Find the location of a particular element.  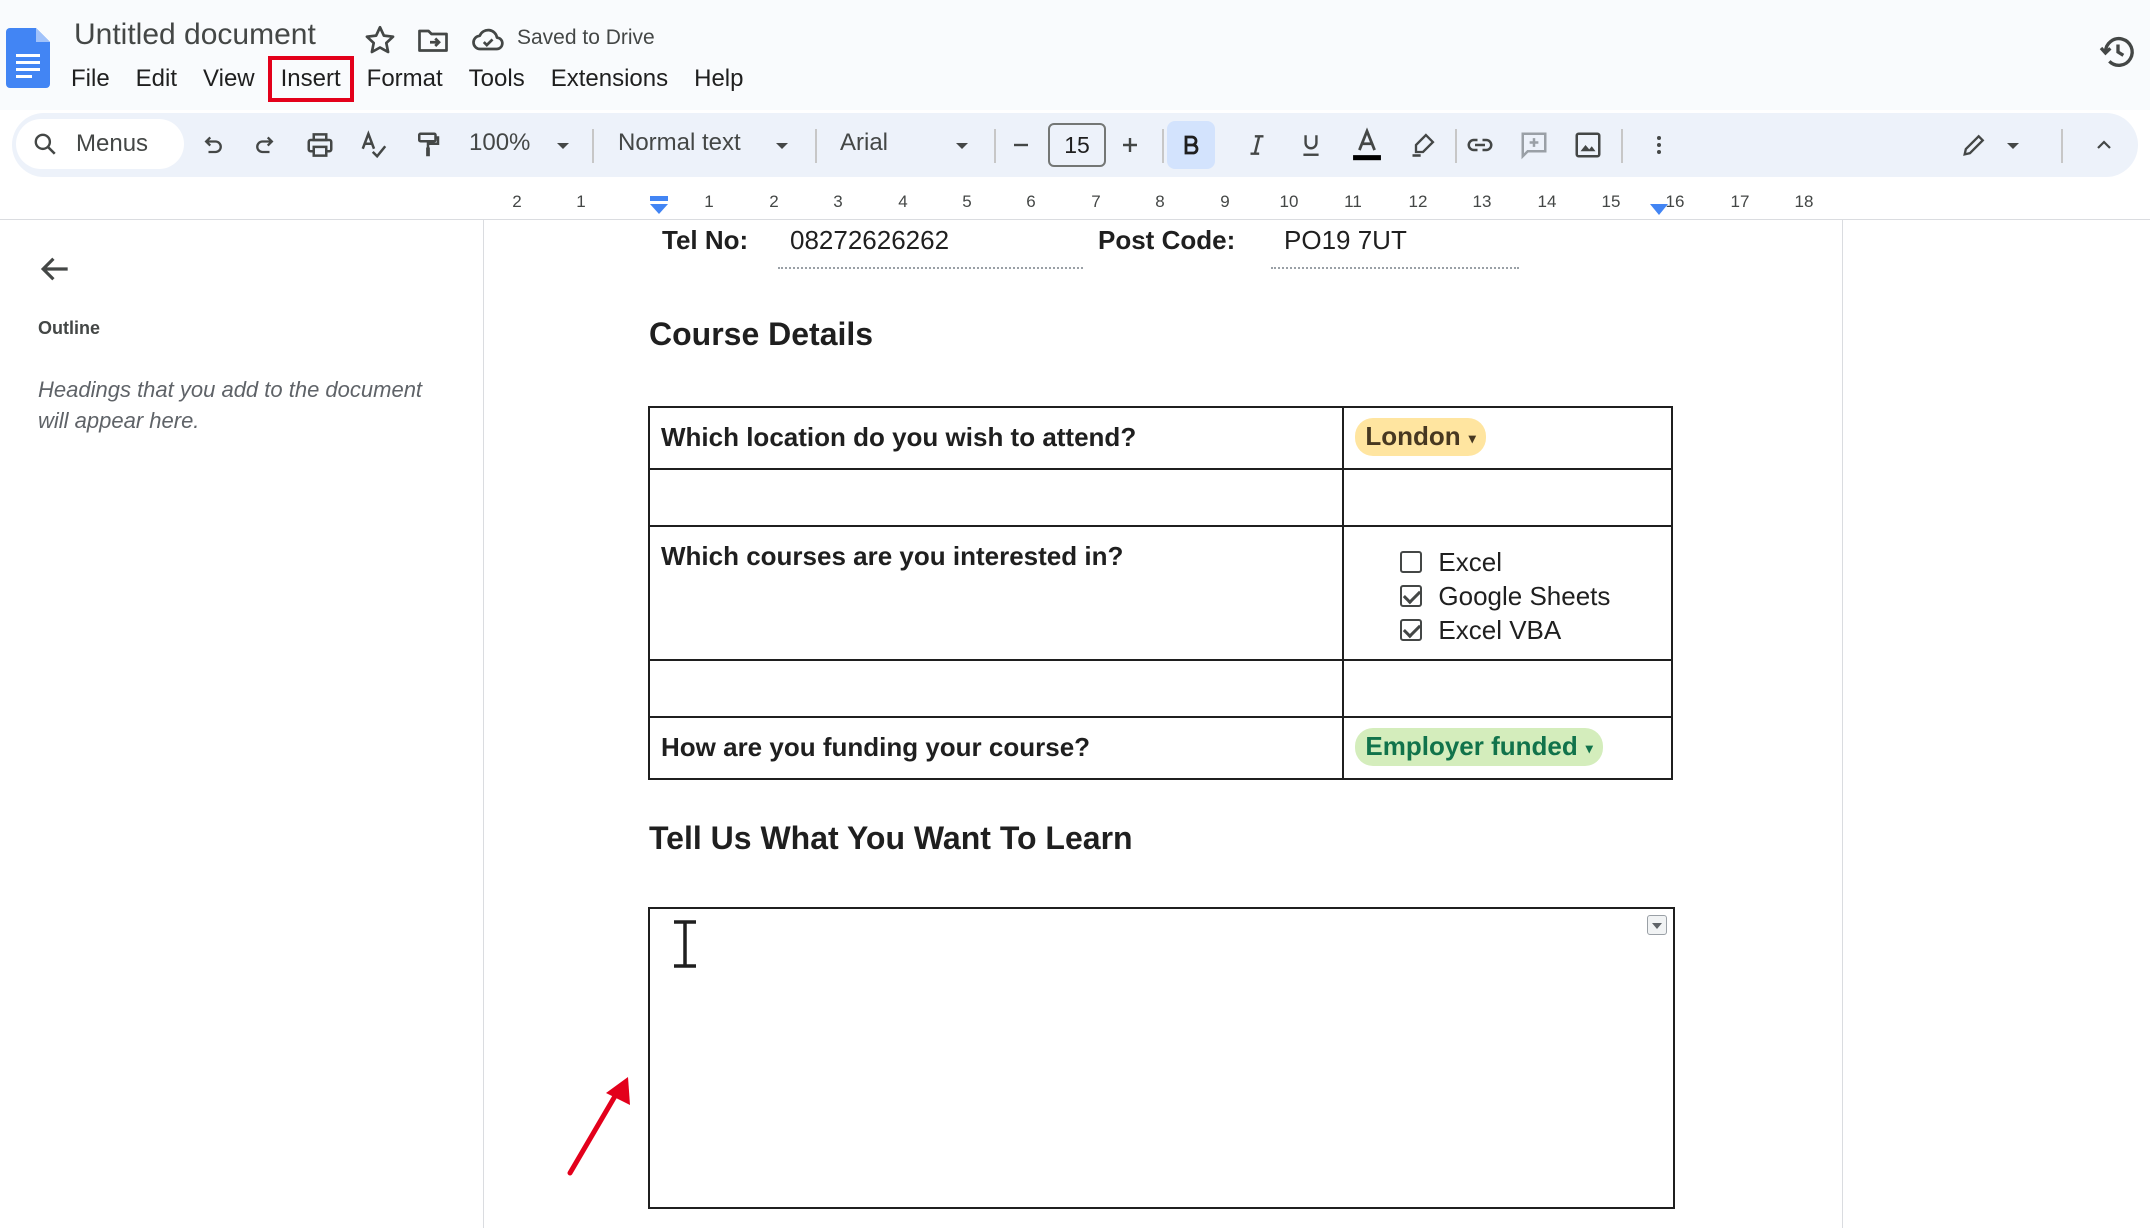

ruler-label: 14 is located at coordinates (1547, 201).